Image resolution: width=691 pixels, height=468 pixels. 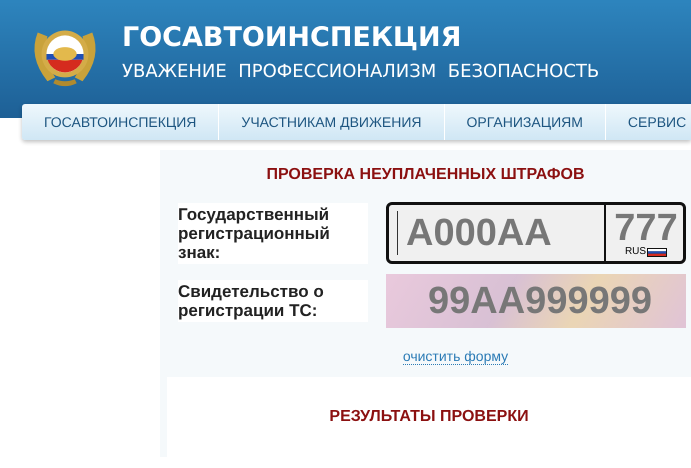 What do you see at coordinates (121, 122) in the screenshot?
I see `nav-item: ГОСАВТОИНСПЕКЦИЯ` at bounding box center [121, 122].